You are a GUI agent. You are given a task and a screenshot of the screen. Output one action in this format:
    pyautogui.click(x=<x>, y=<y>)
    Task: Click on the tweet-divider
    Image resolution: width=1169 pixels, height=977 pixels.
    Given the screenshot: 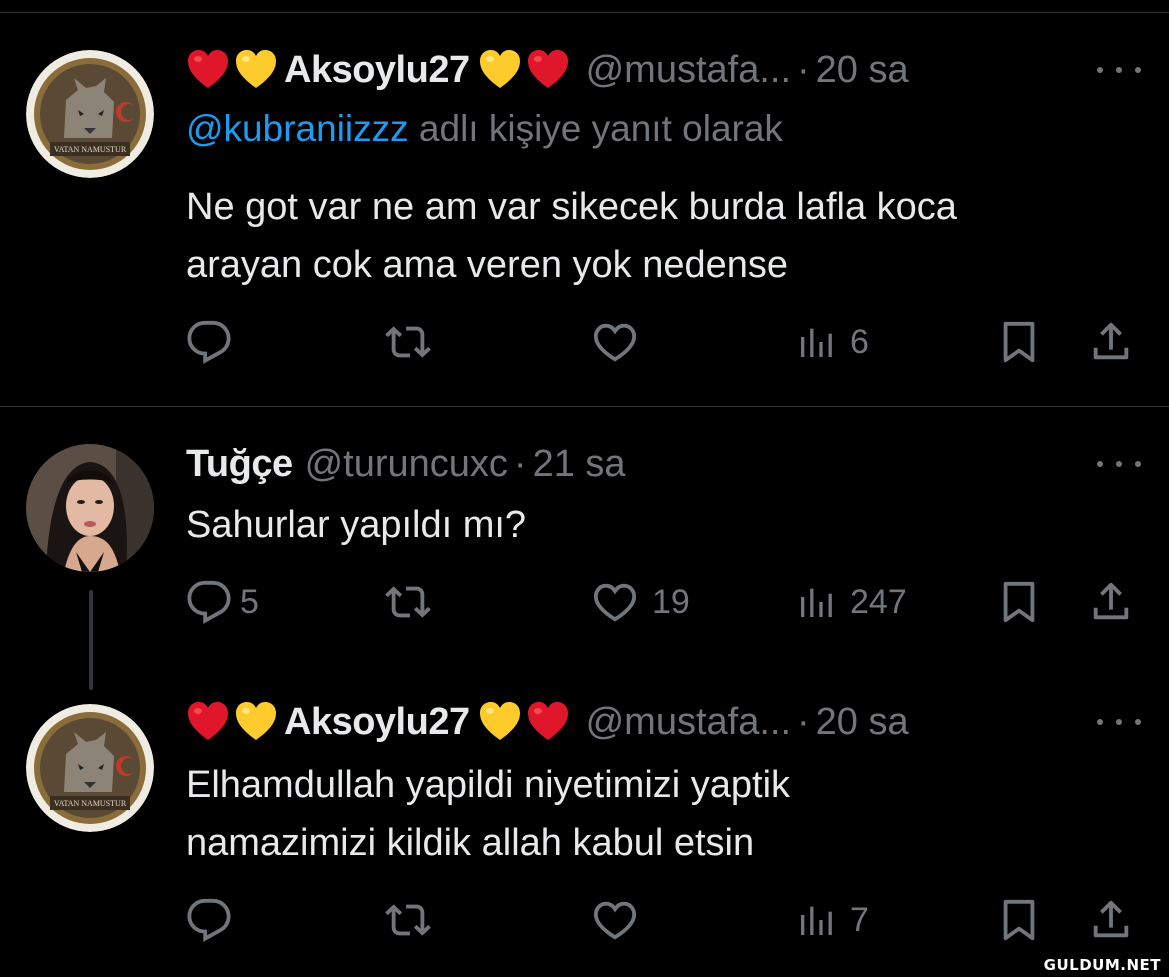 What is the action you would take?
    pyautogui.click(x=584, y=406)
    